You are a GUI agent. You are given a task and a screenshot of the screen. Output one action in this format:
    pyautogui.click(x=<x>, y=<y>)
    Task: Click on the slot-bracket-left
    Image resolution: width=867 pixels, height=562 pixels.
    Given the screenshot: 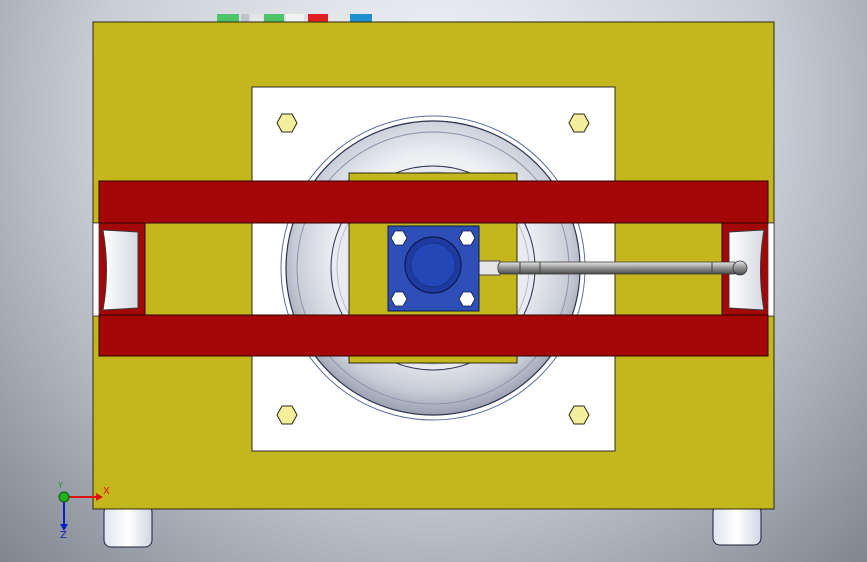 What is the action you would take?
    pyautogui.click(x=119, y=269)
    